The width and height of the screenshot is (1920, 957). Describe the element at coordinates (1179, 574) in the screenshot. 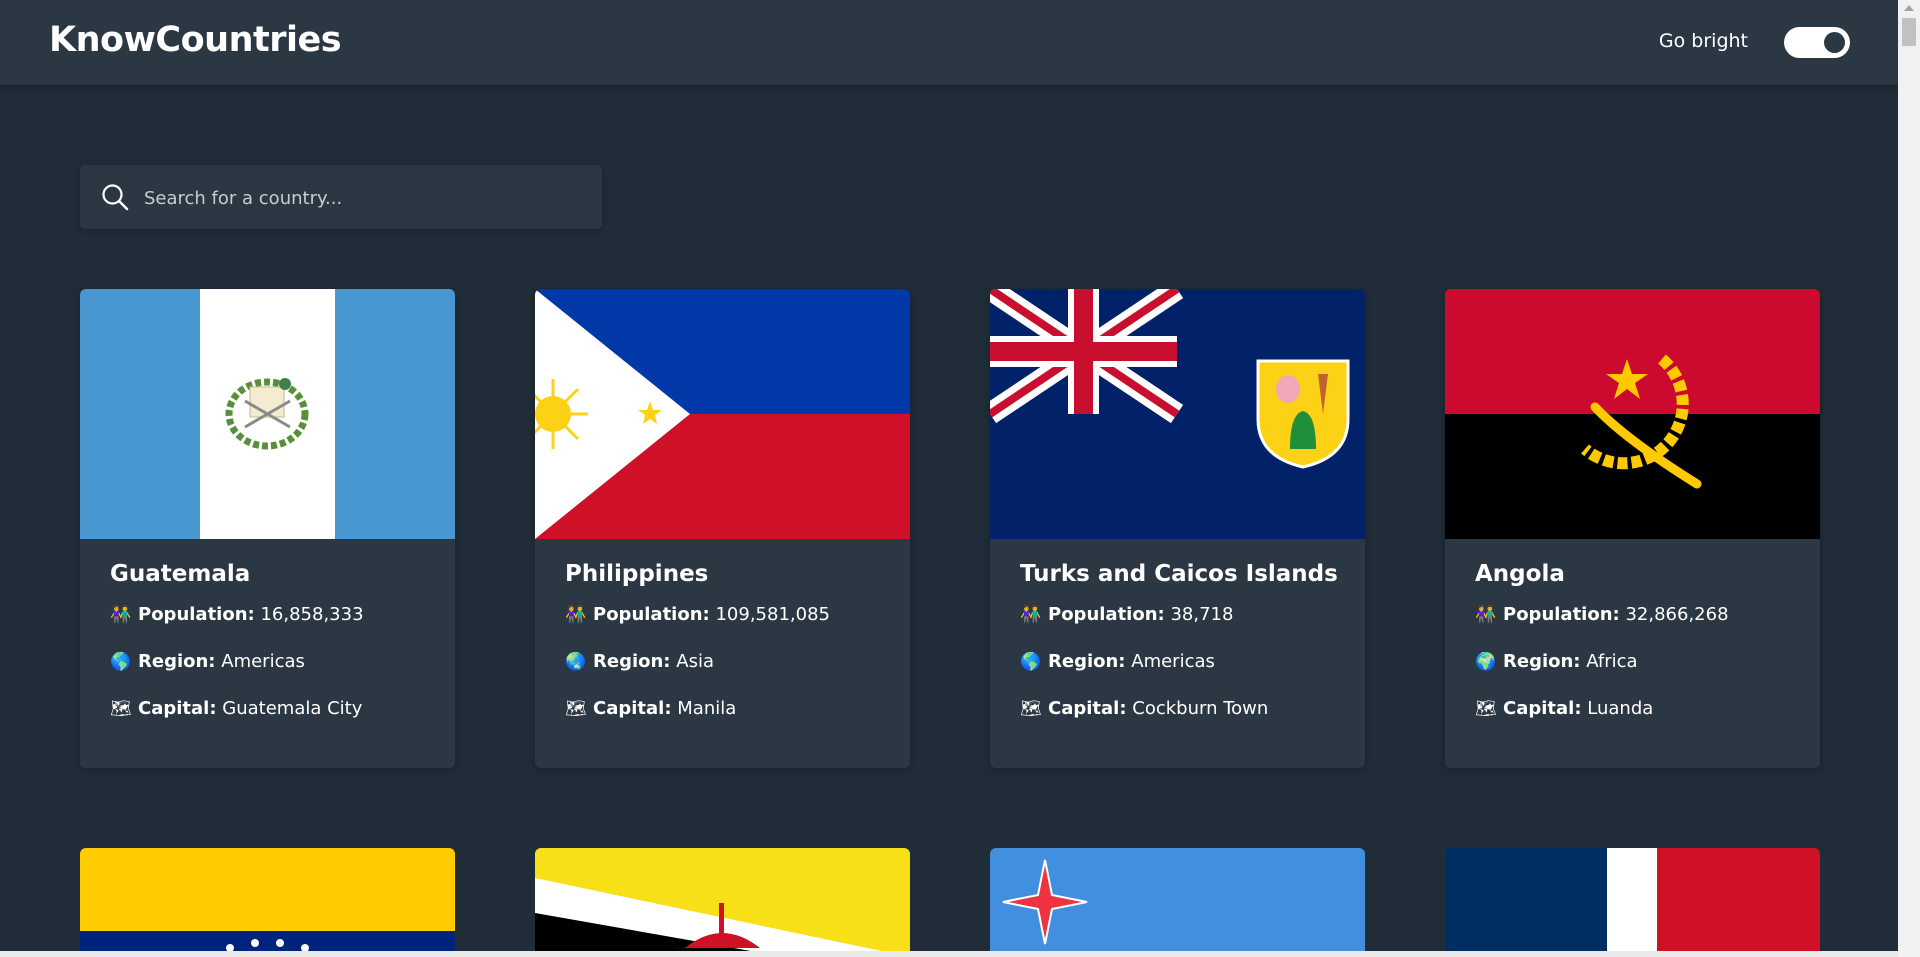

I see `country-name: Turks and Caicos Islands` at that location.